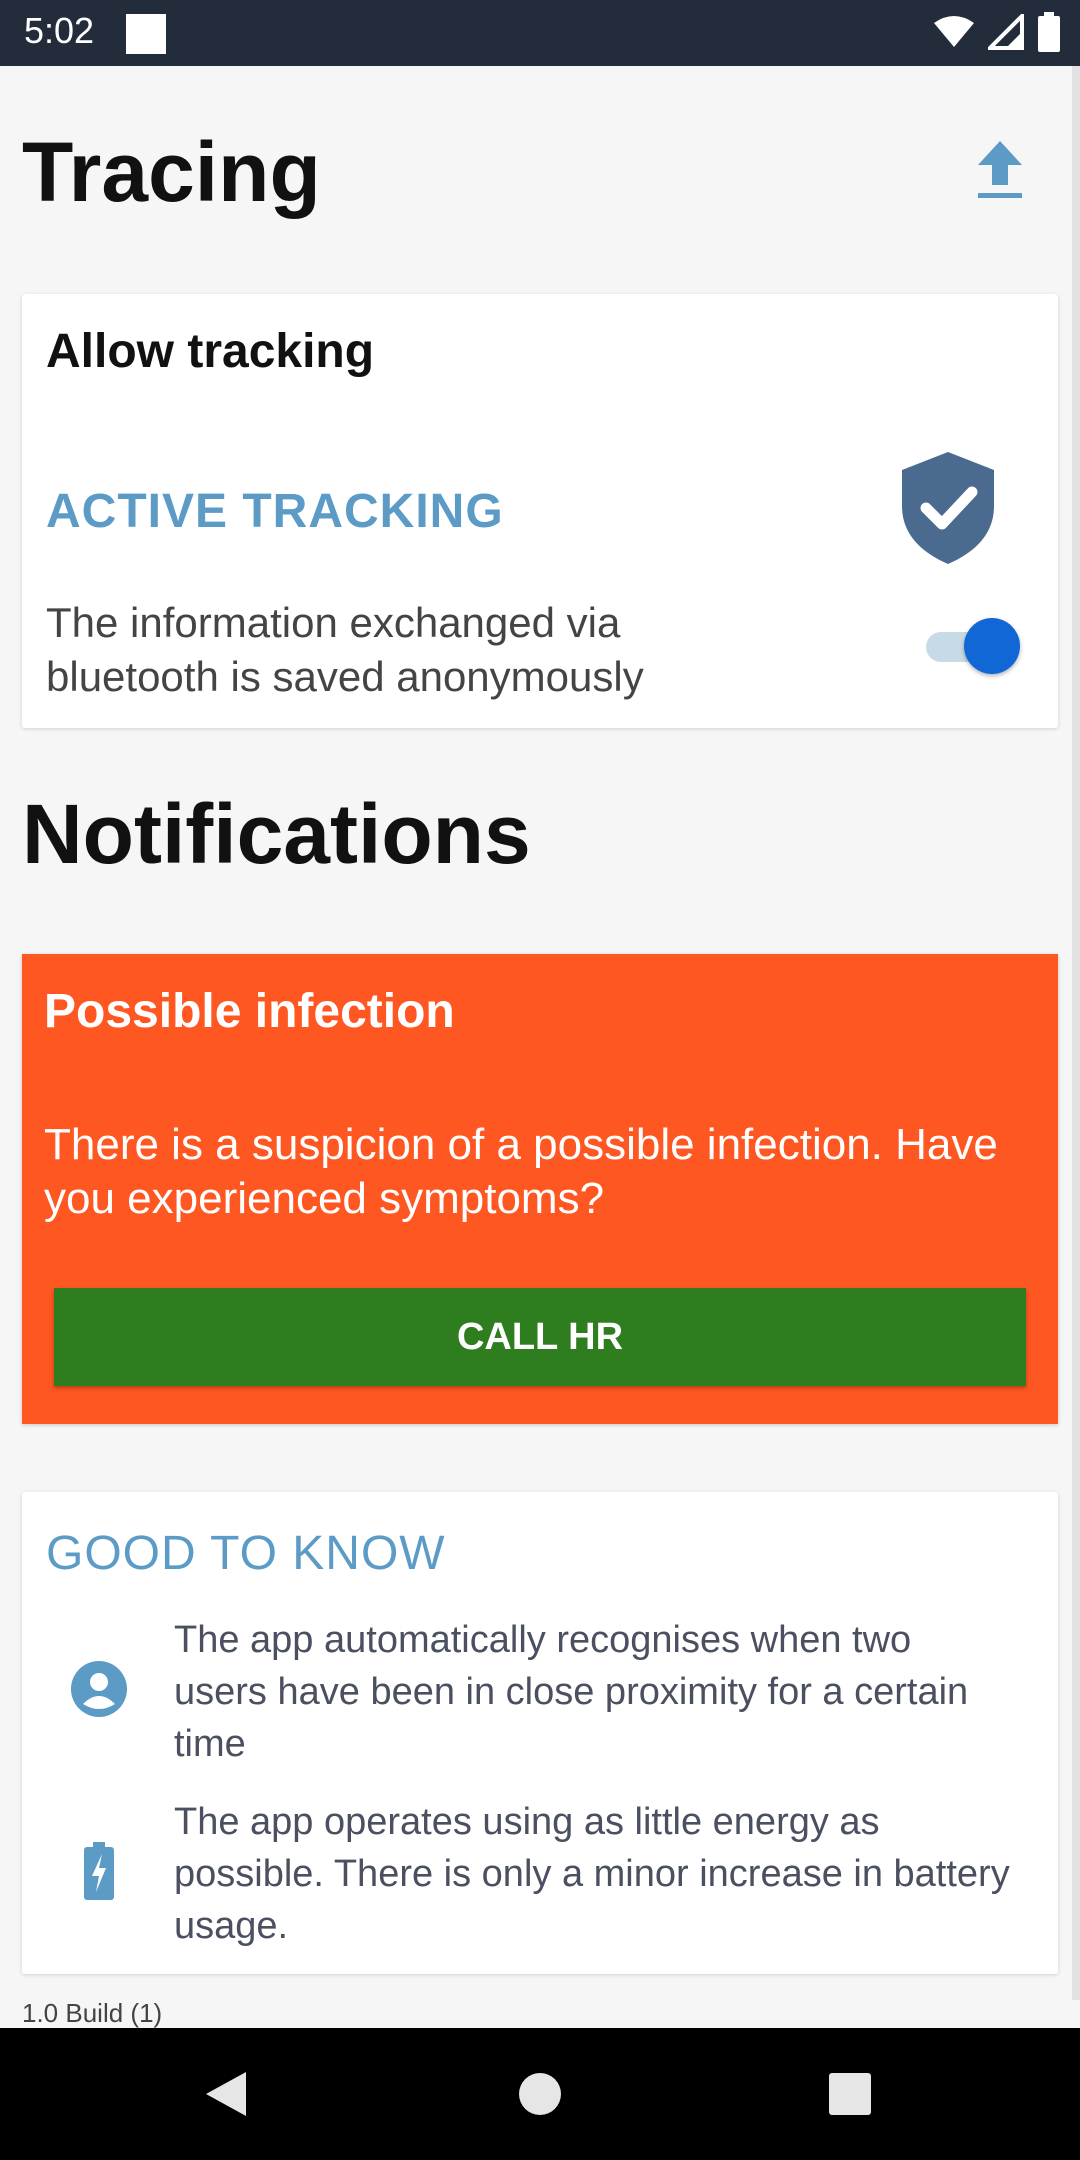 The height and width of the screenshot is (2160, 1080). What do you see at coordinates (246, 1553) in the screenshot?
I see `good-to-know-title: GOOD TO KNOW` at bounding box center [246, 1553].